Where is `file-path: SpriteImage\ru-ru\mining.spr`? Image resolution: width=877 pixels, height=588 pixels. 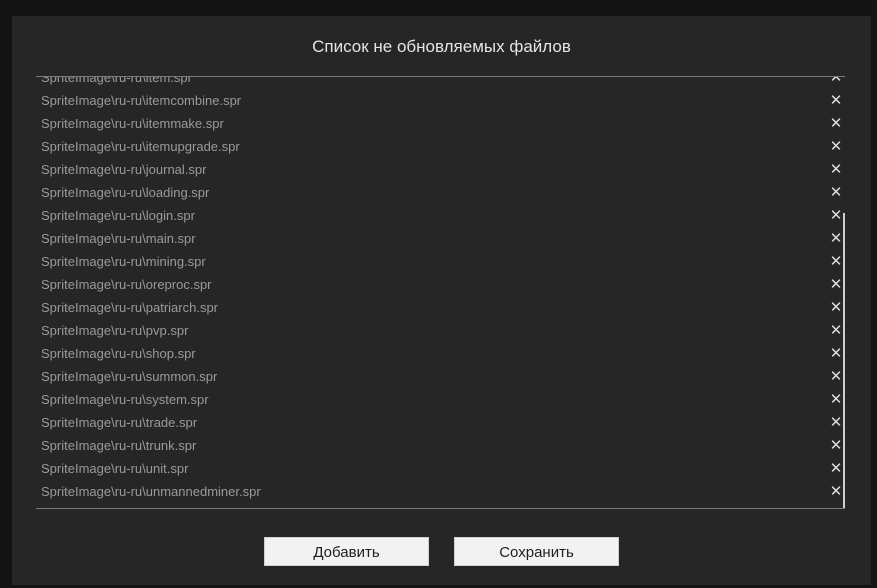 file-path: SpriteImage\ru-ru\mining.spr is located at coordinates (123, 261).